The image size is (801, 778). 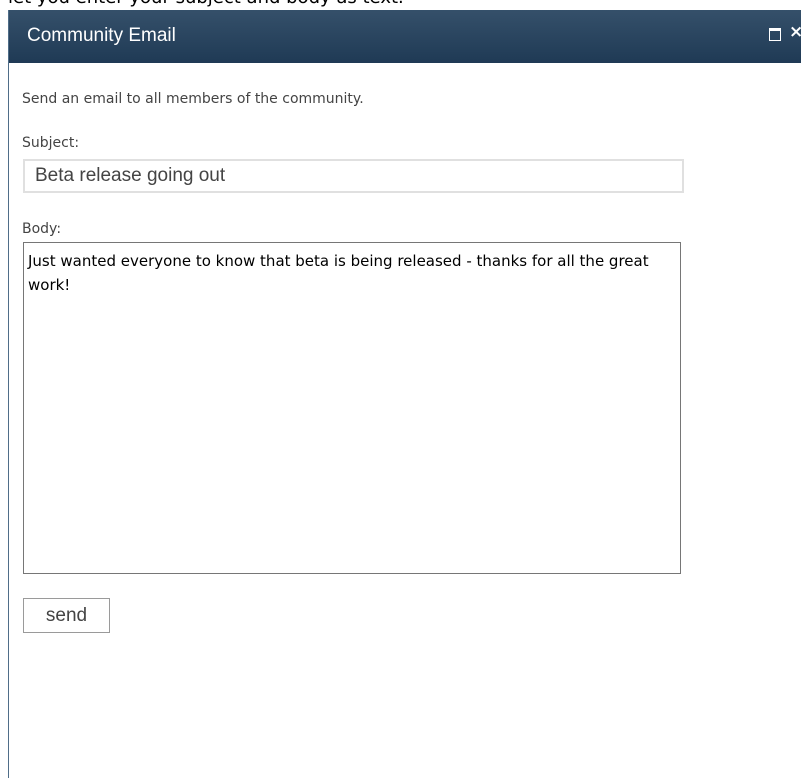 What do you see at coordinates (101, 35) in the screenshot?
I see `dialog-title: Community Email` at bounding box center [101, 35].